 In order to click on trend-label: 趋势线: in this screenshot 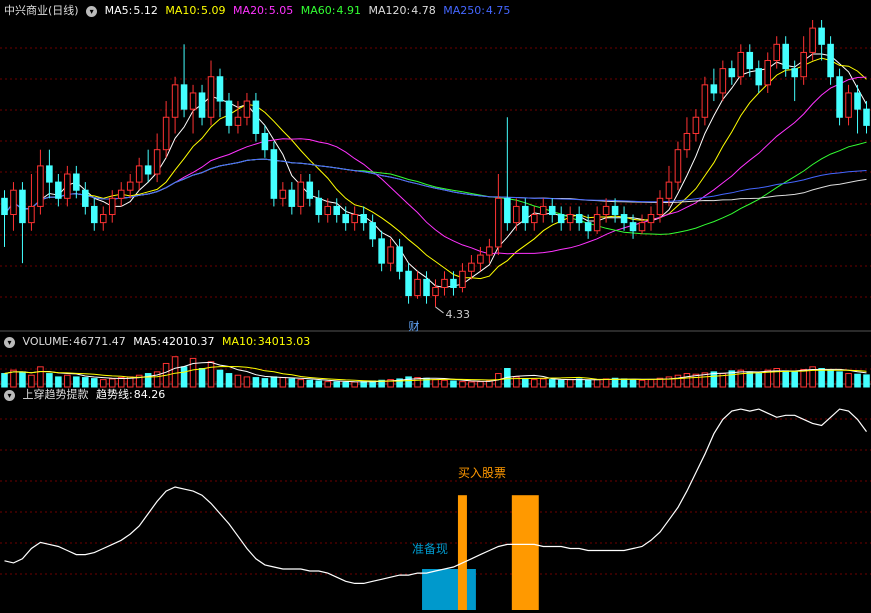, I will do `click(114, 394)`.